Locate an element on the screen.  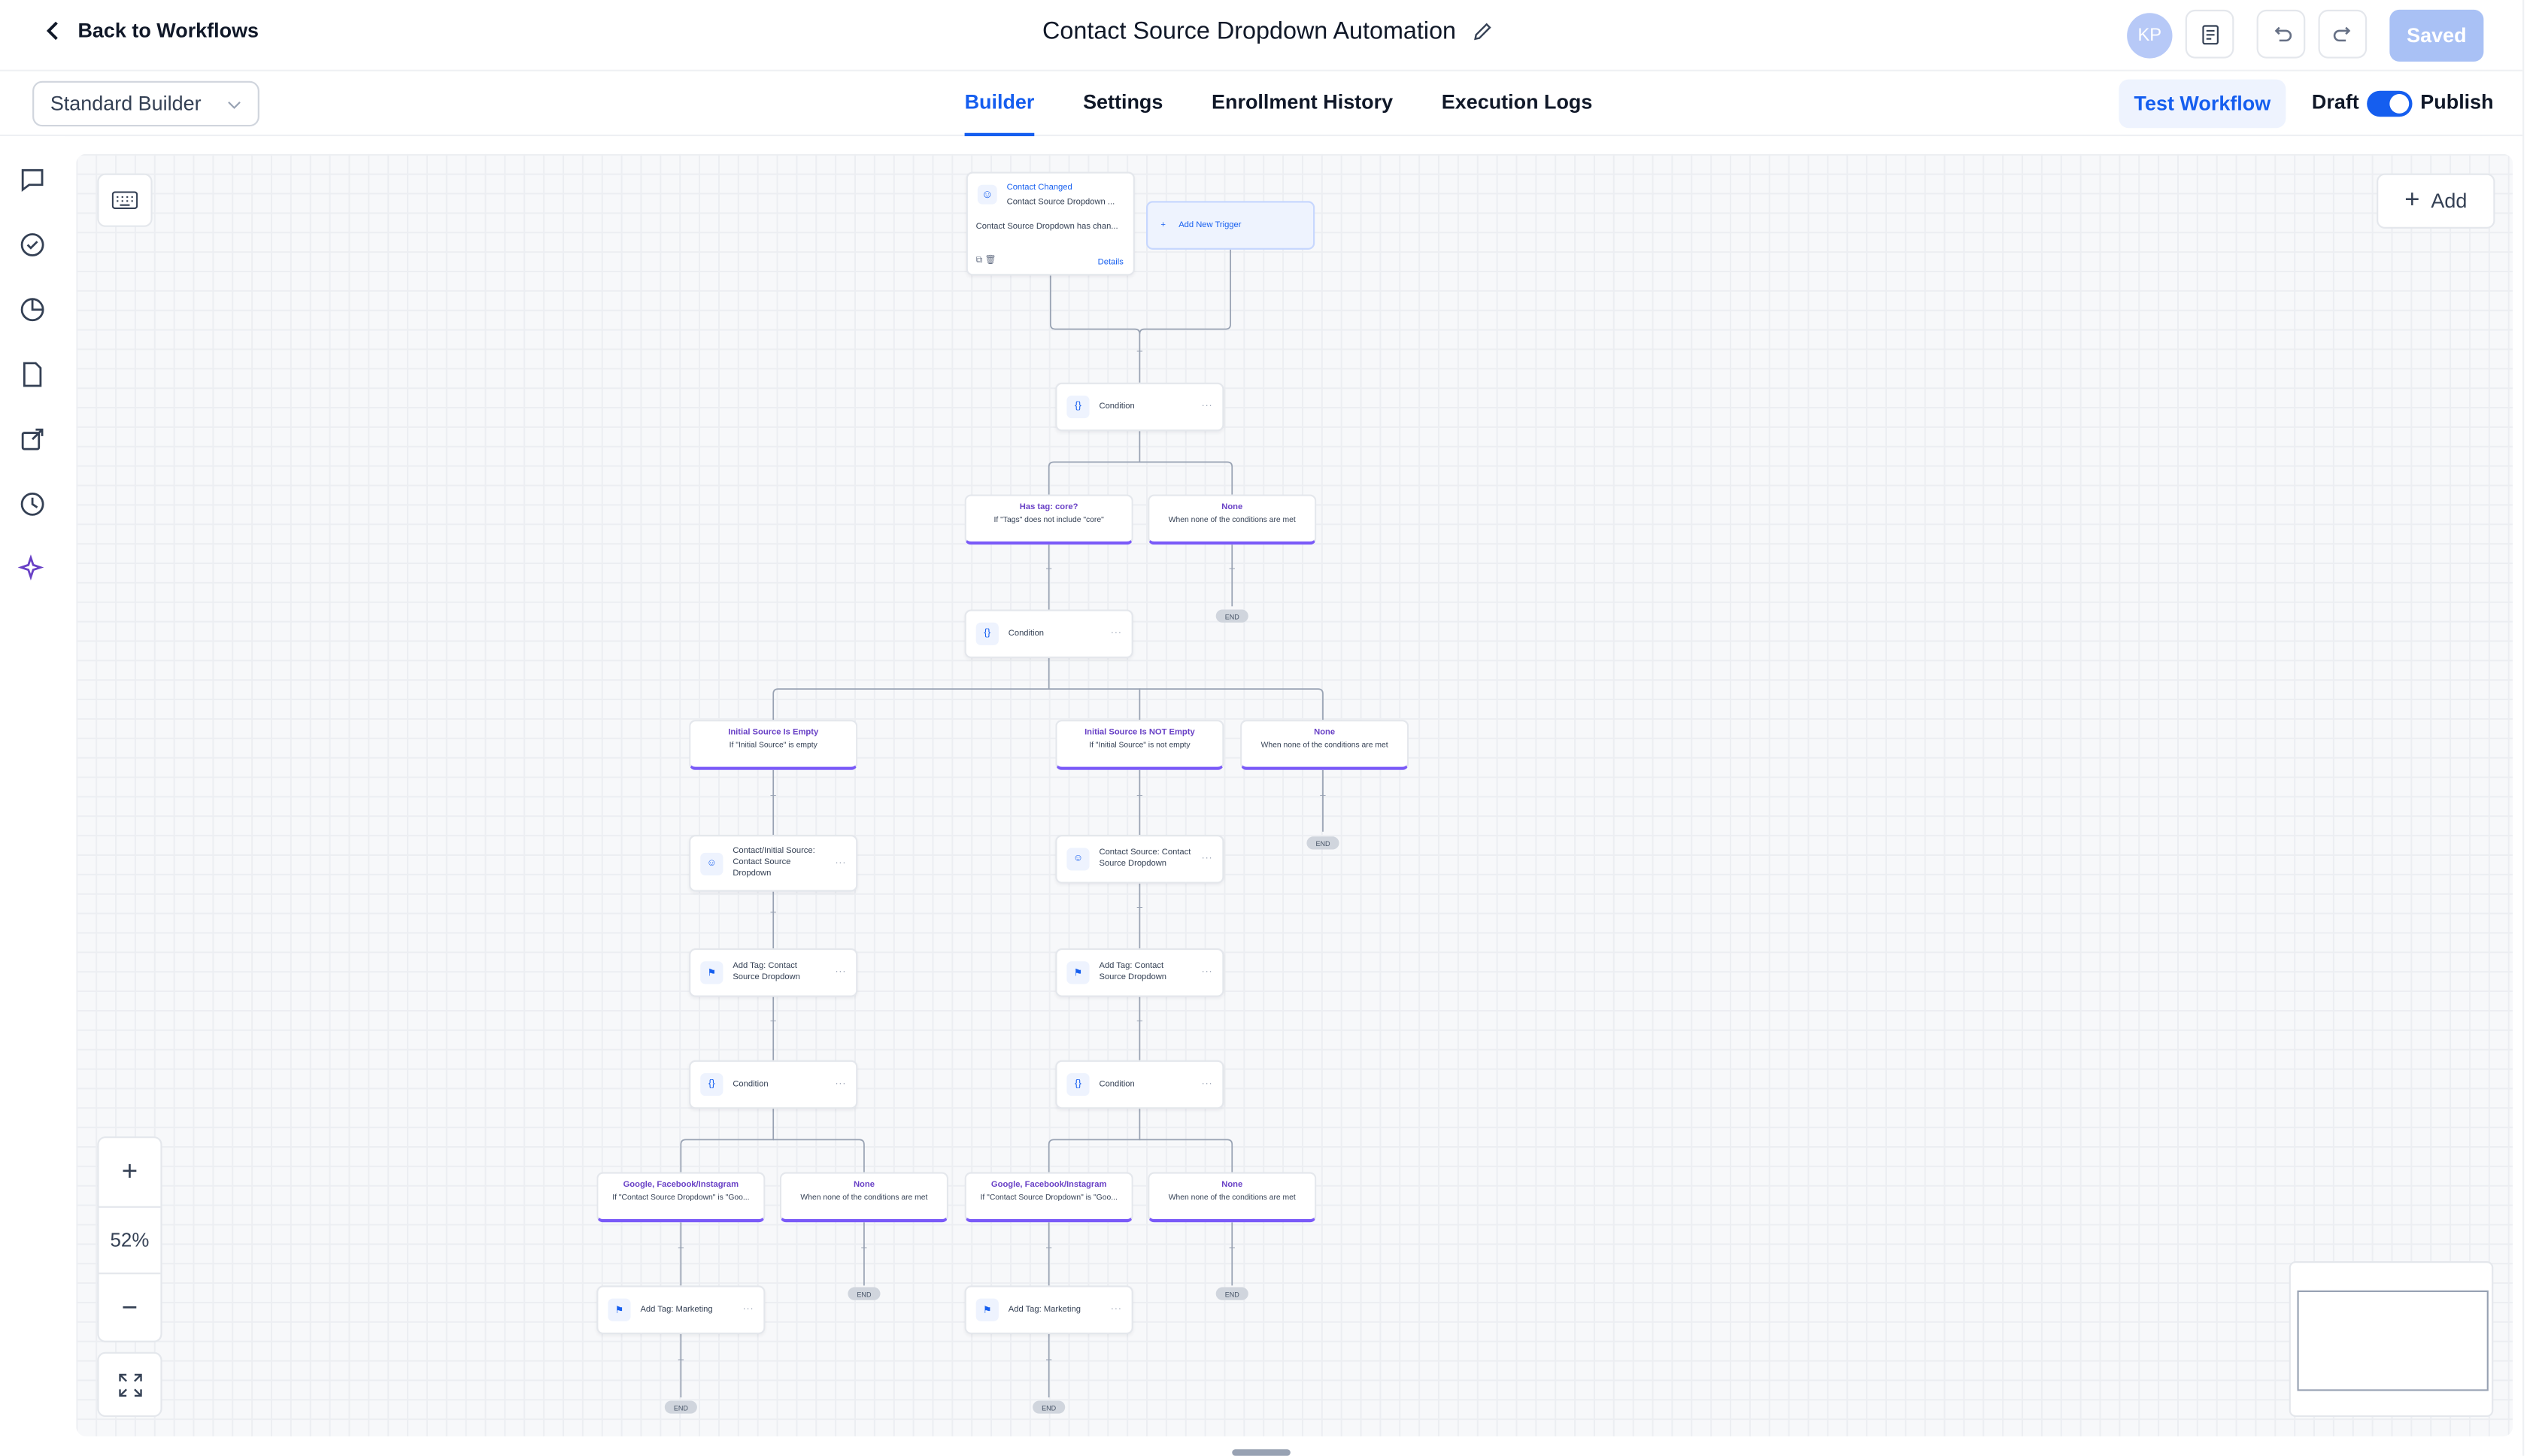
tab-settings: Settings is located at coordinates (1123, 104).